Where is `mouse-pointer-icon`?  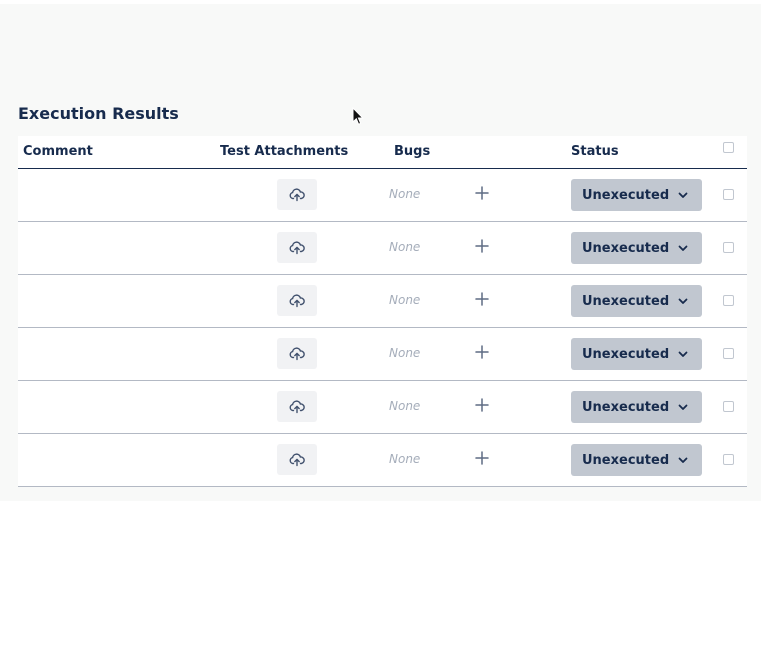
mouse-pointer-icon is located at coordinates (358, 116).